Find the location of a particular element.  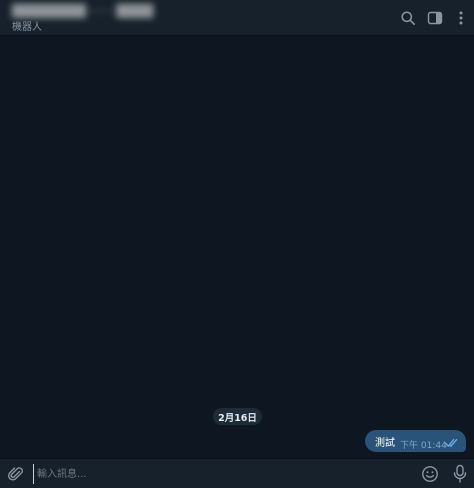

more-button is located at coordinates (461, 18).